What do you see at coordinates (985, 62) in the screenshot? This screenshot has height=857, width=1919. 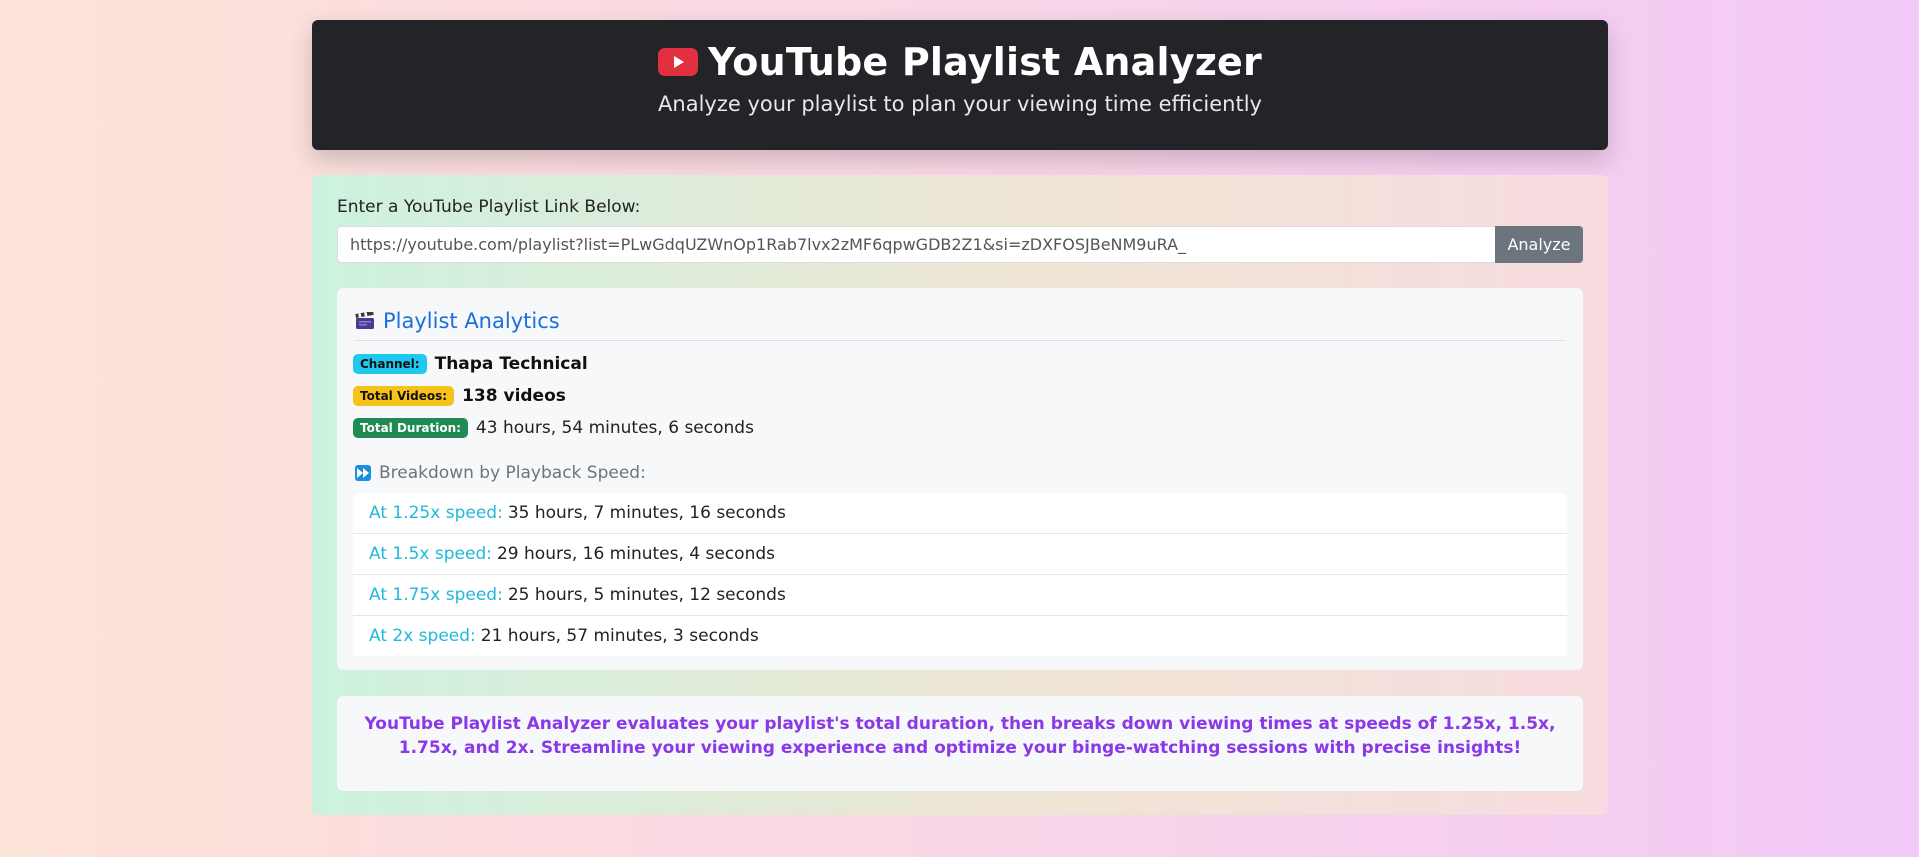 I see `page-title: YouTube Playlist Analyzer` at bounding box center [985, 62].